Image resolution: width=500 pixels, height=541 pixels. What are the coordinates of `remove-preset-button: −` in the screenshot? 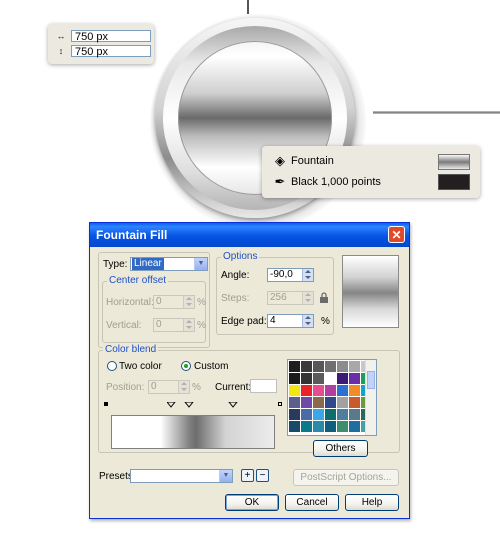 It's located at (262, 475).